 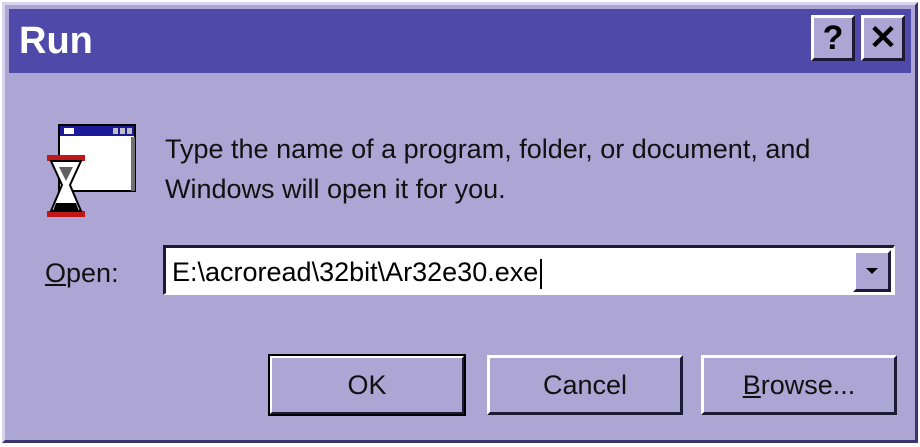 I want to click on open-input-value: E:\acroread\32bit\Ar32e30.exe, so click(x=355, y=272).